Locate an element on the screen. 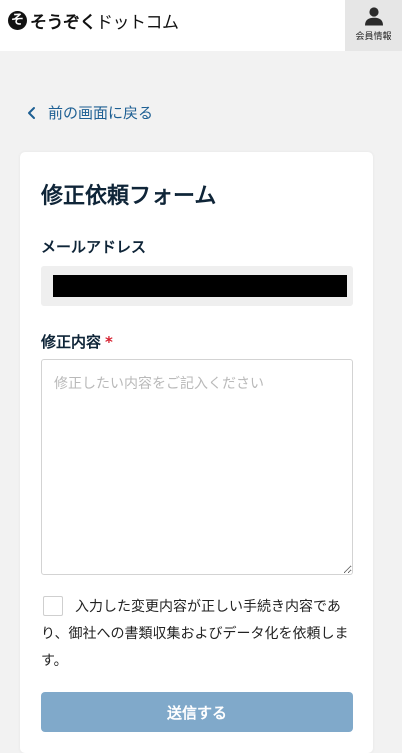  chevron-left-icon is located at coordinates (31, 112).